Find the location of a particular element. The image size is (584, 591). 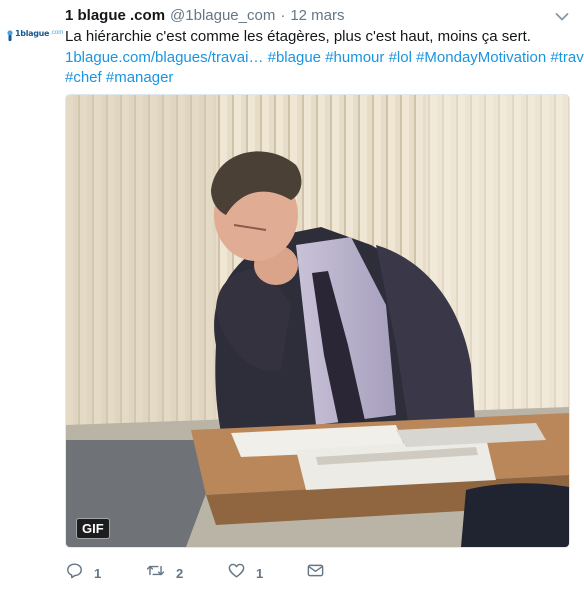

reply-count: 1 is located at coordinates (98, 573).